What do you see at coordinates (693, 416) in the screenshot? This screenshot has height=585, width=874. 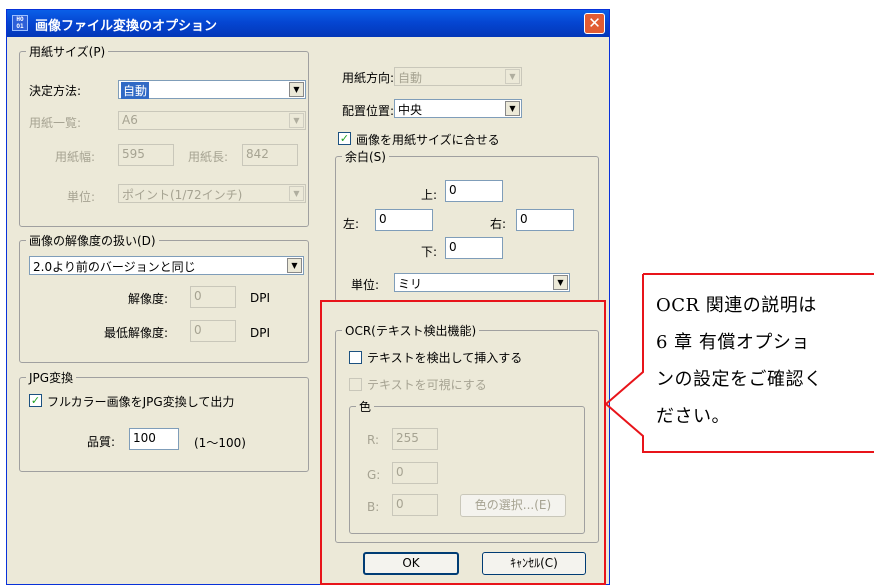 I see `callout-line-4: ださい。` at bounding box center [693, 416].